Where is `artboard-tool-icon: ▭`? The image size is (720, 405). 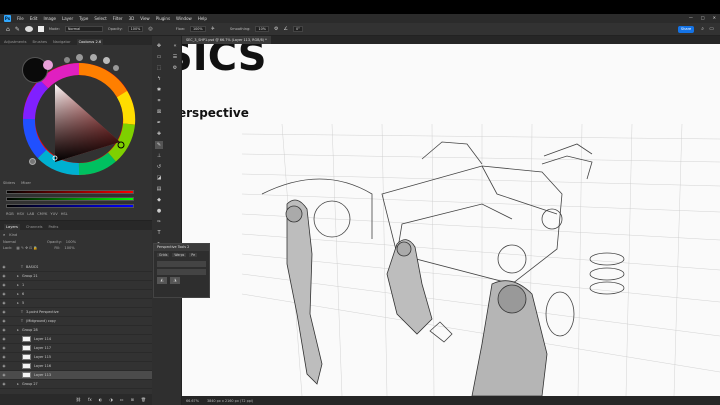
artboard-tool-icon: ▭ is located at coordinates (159, 57).